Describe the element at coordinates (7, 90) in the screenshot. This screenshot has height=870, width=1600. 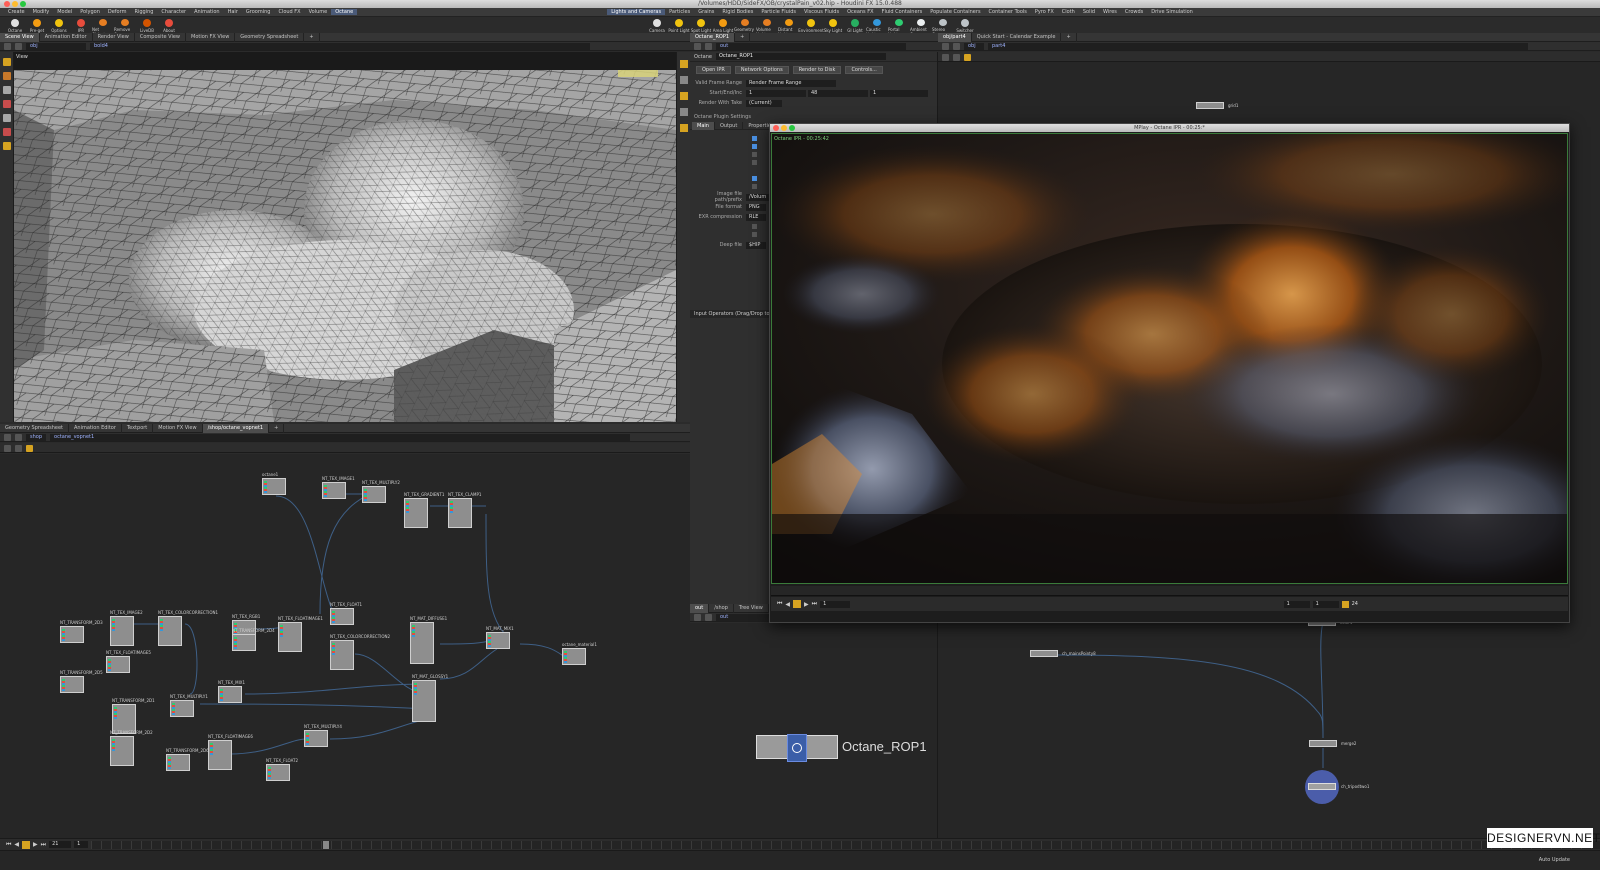
I see `rotate-tool-icon` at that location.